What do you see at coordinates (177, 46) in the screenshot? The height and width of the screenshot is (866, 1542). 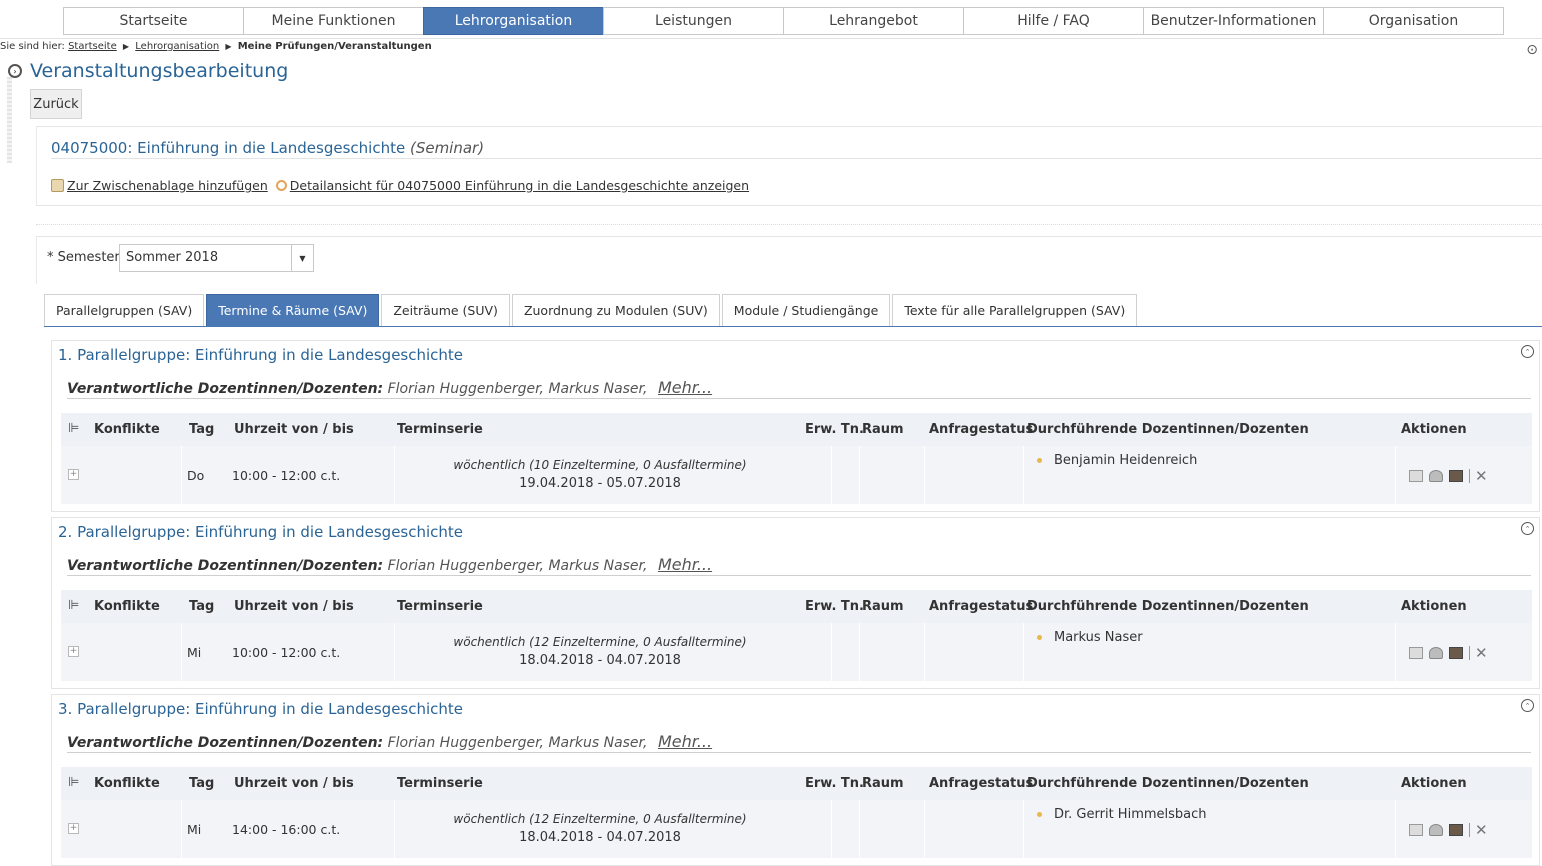 I see `breadcrumb-section-link: Lehrorganisation` at bounding box center [177, 46].